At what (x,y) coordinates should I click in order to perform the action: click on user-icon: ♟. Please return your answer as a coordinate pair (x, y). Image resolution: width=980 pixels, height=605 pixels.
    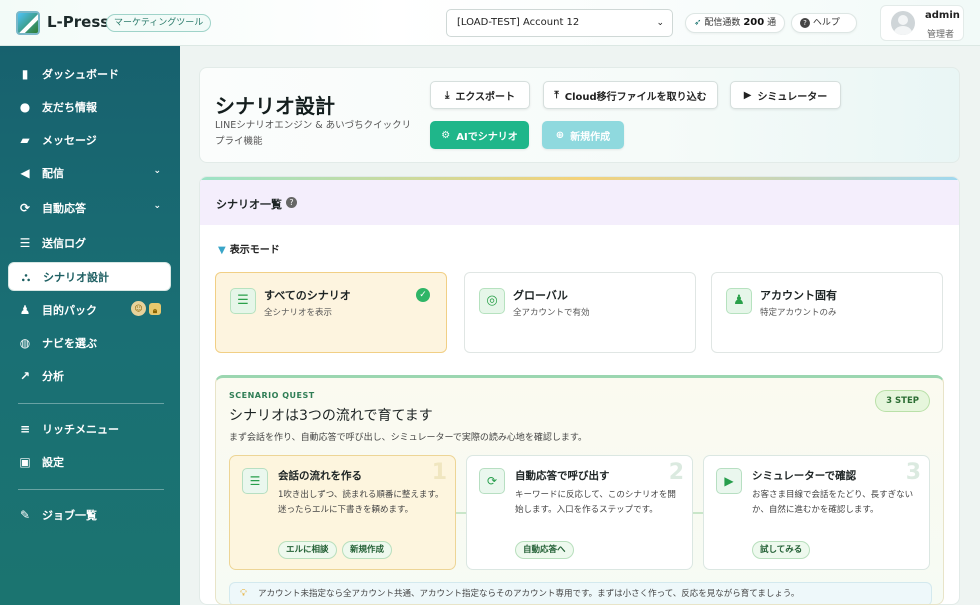
    Looking at the image, I should click on (739, 301).